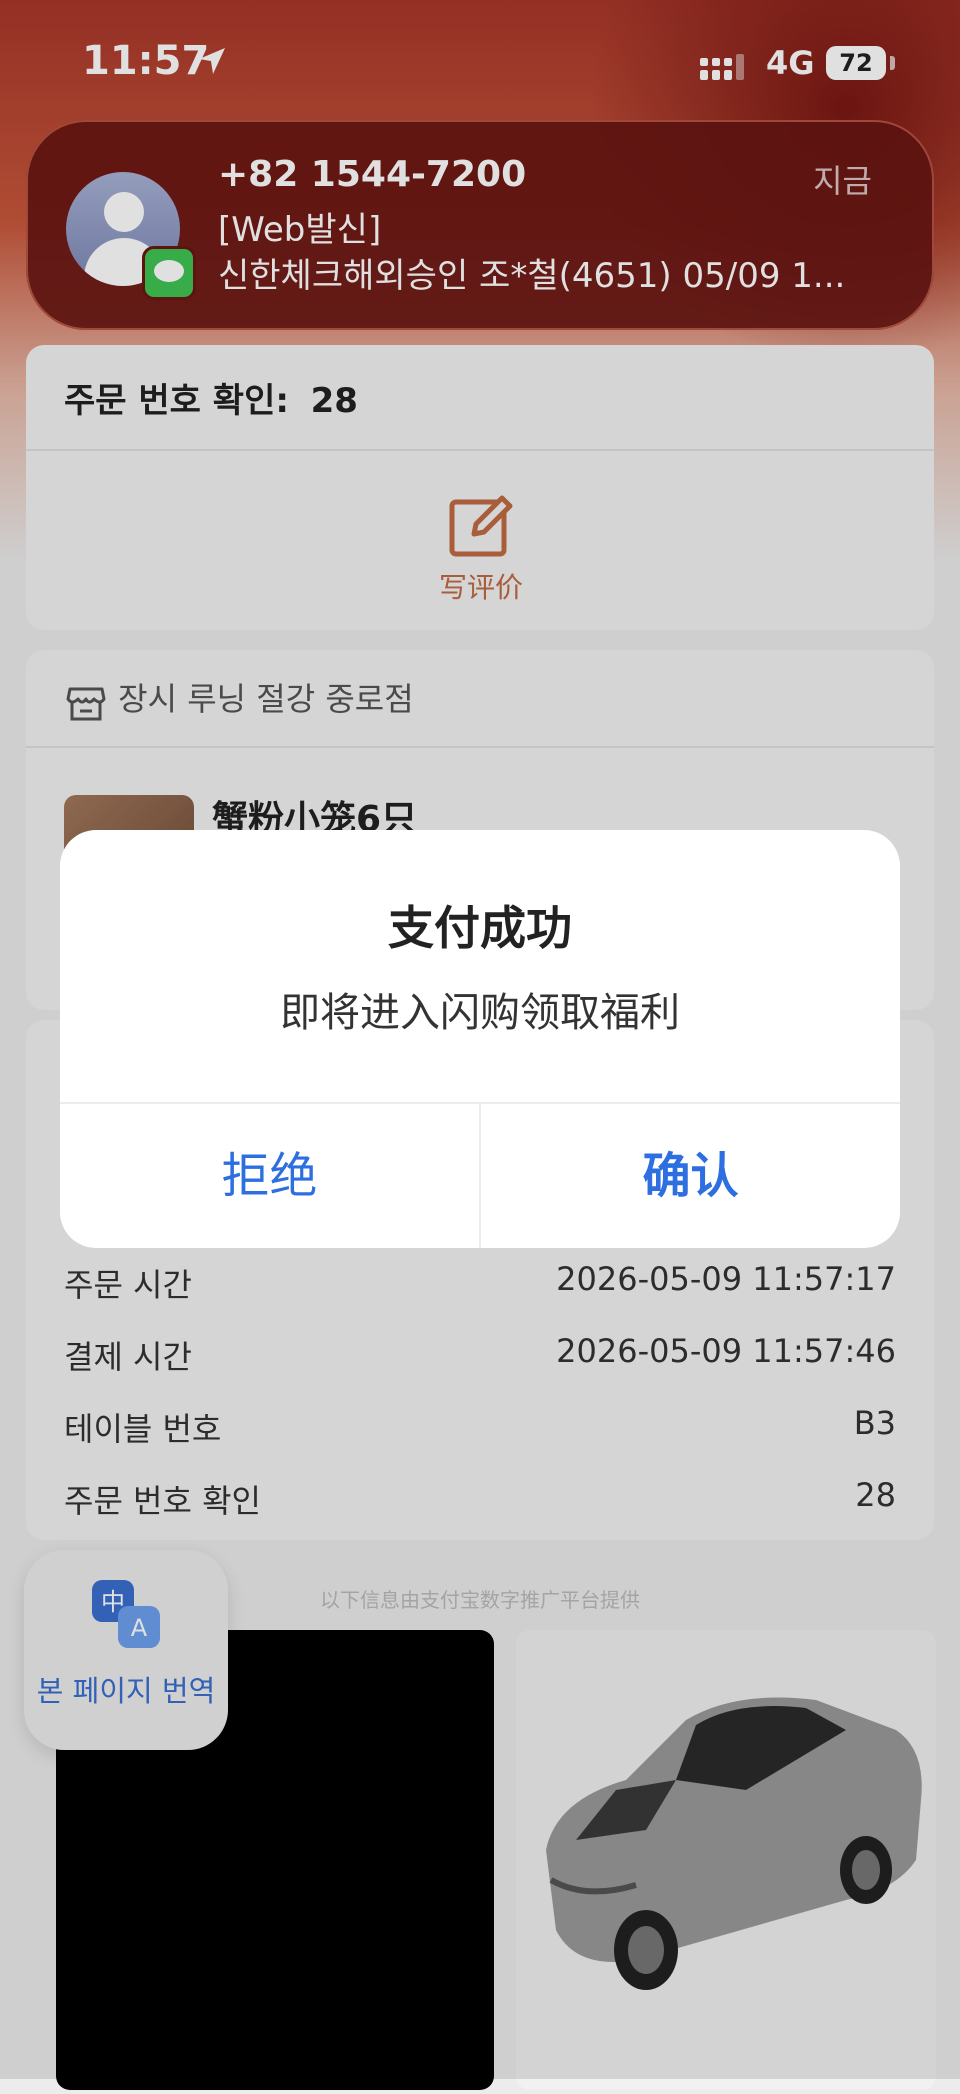 This screenshot has width=960, height=2094. Describe the element at coordinates (480, 1013) in the screenshot. I see `dialog-message: 即将进入闪购领取福利` at that location.